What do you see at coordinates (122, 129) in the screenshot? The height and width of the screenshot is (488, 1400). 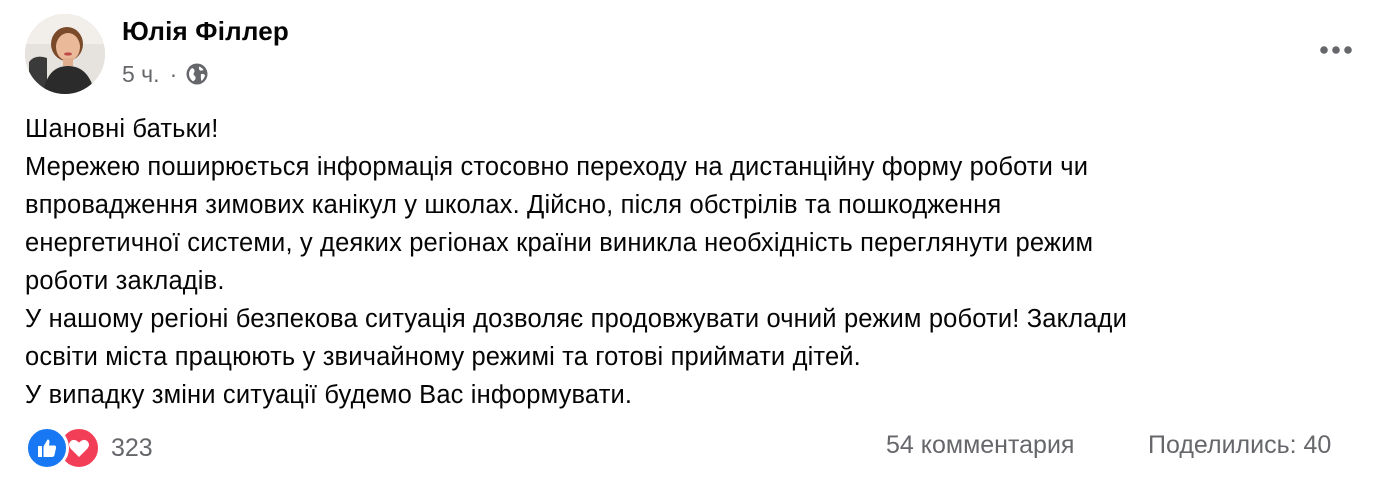 I see `post-text-line: Шановні батьки!` at bounding box center [122, 129].